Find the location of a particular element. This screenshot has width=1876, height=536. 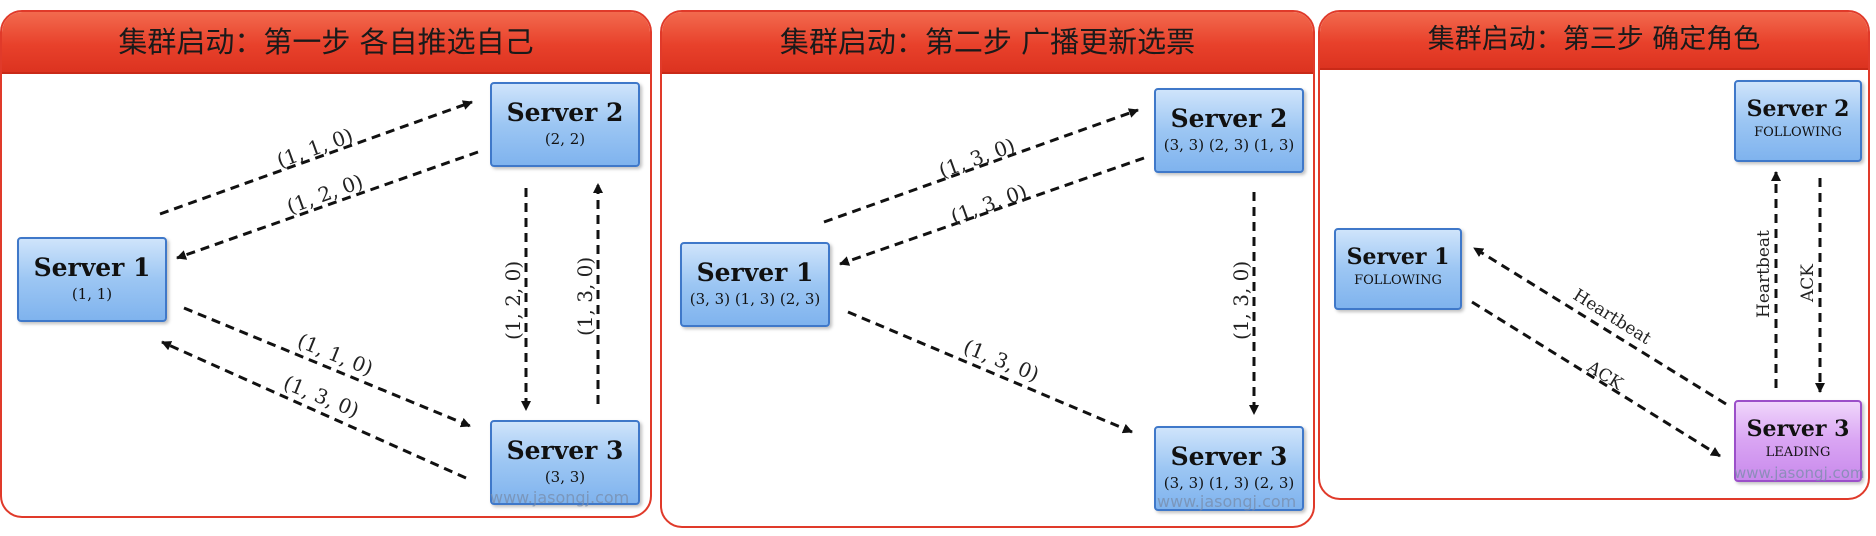

server-1-node: Server 1 (1, 1) is located at coordinates (92, 279).